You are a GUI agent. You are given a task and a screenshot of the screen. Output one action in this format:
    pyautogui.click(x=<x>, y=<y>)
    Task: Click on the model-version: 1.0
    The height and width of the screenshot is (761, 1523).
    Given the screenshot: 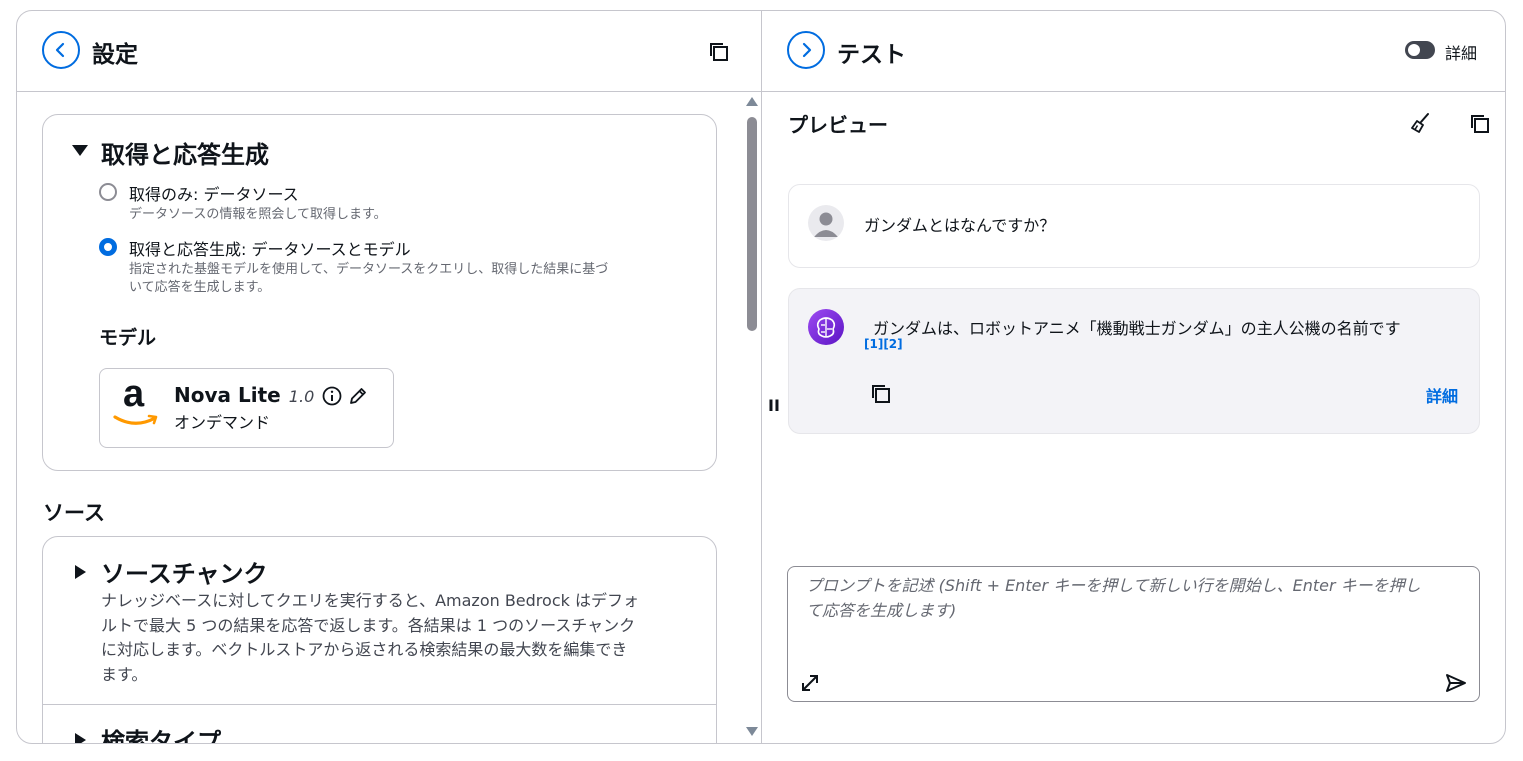 What is the action you would take?
    pyautogui.click(x=301, y=396)
    